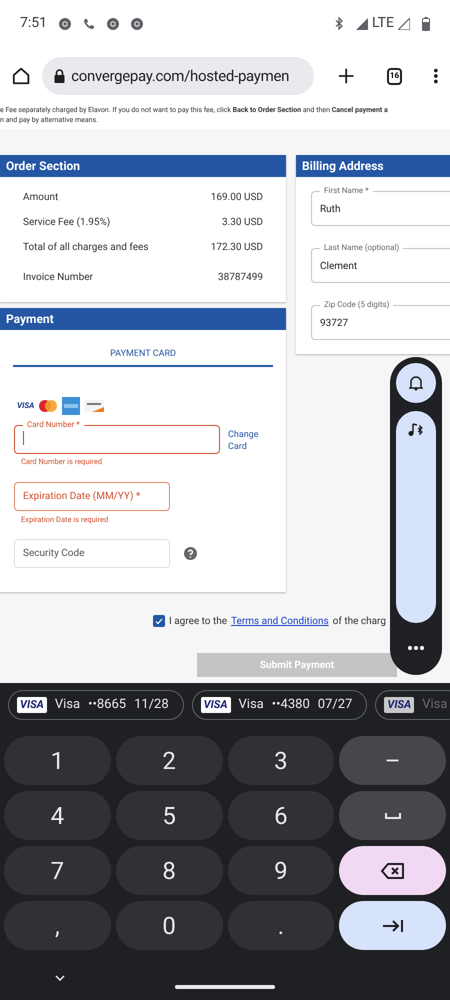 The height and width of the screenshot is (1000, 450). I want to click on card-expiry: 07/27, so click(335, 705).